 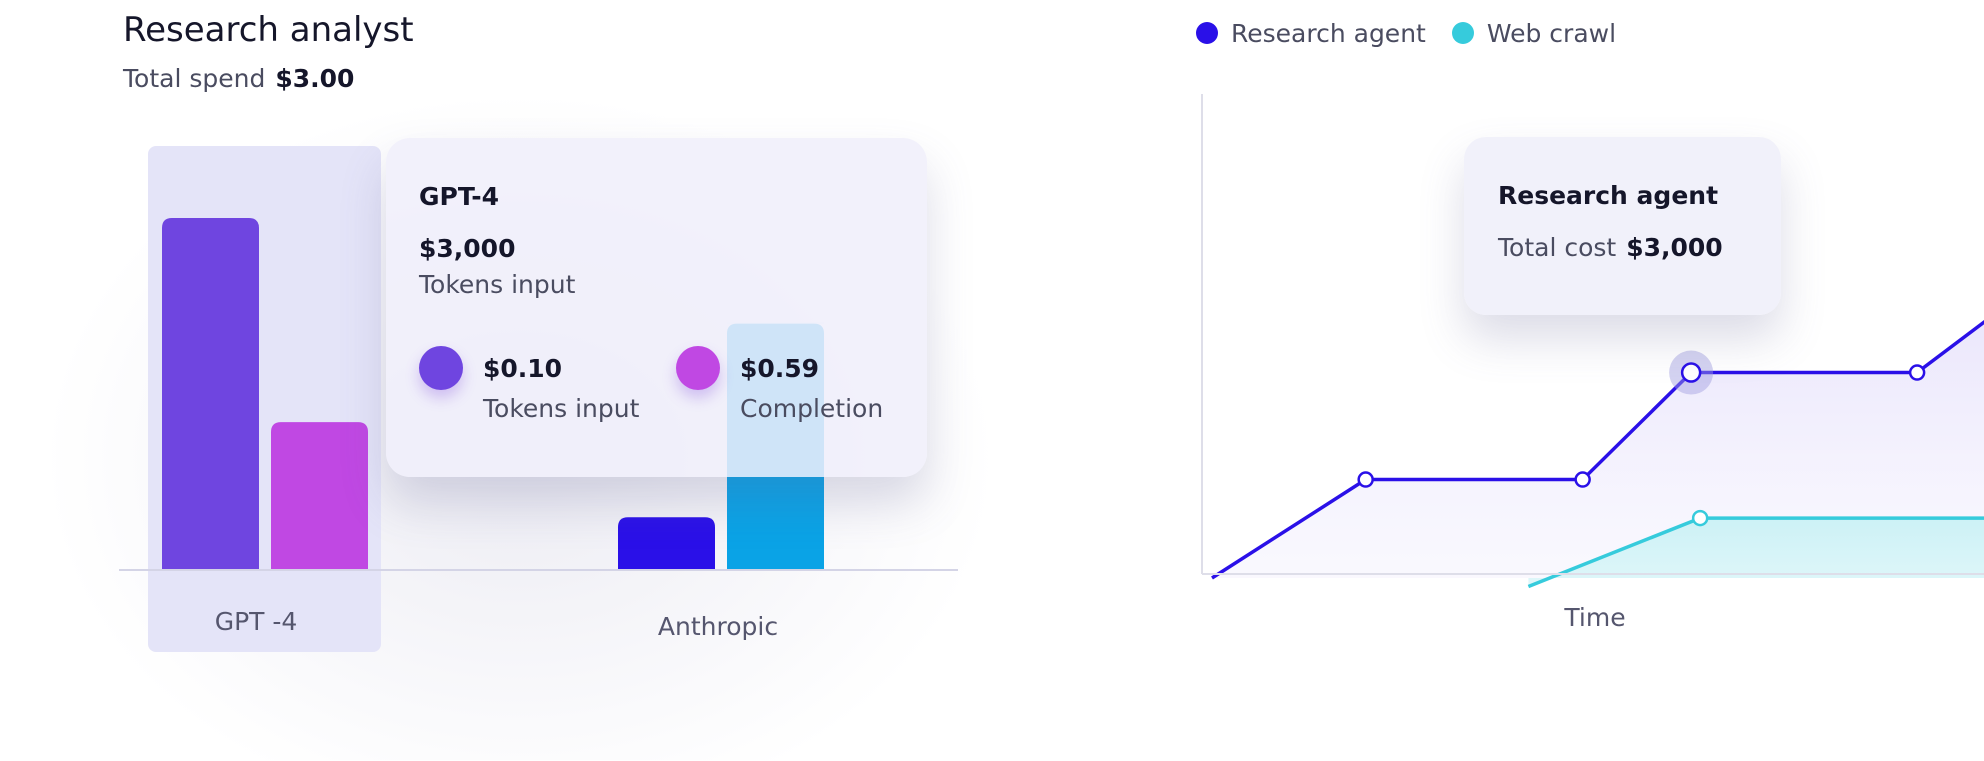 What do you see at coordinates (1462, 33) in the screenshot?
I see `web-crawl-dot-icon` at bounding box center [1462, 33].